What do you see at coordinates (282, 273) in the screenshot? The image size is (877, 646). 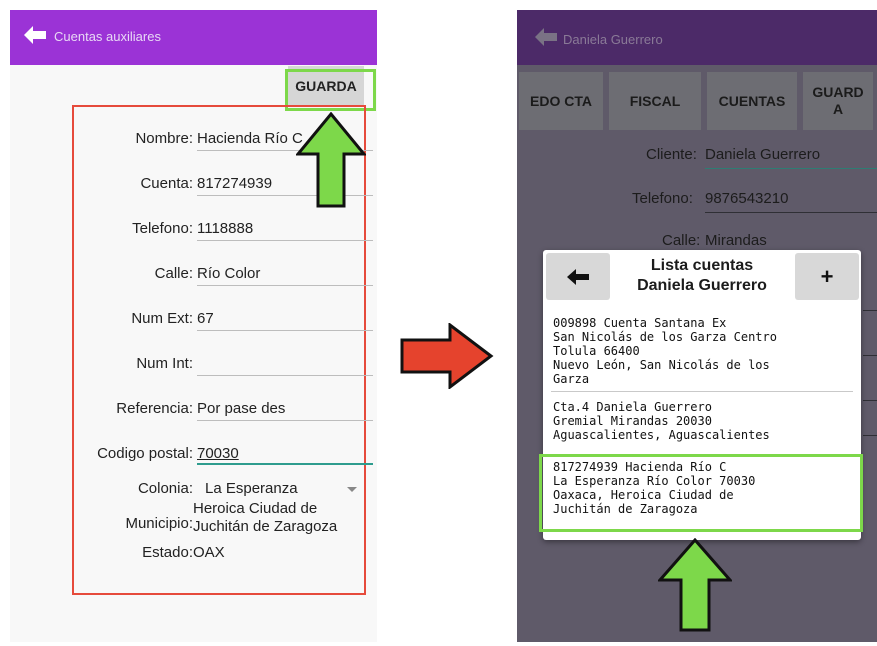 I see `calle-field: Río Color` at bounding box center [282, 273].